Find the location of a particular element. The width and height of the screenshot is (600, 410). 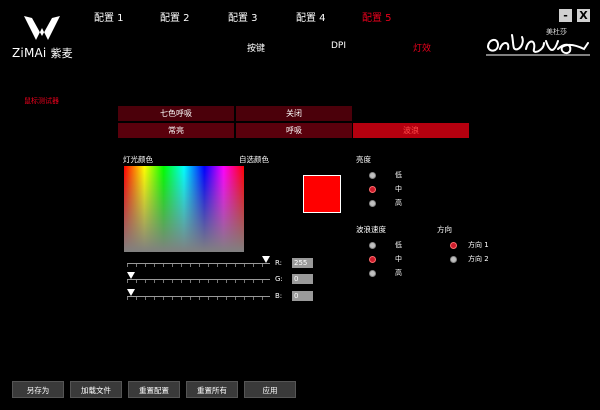

effect-off: 关闭 is located at coordinates (294, 113).